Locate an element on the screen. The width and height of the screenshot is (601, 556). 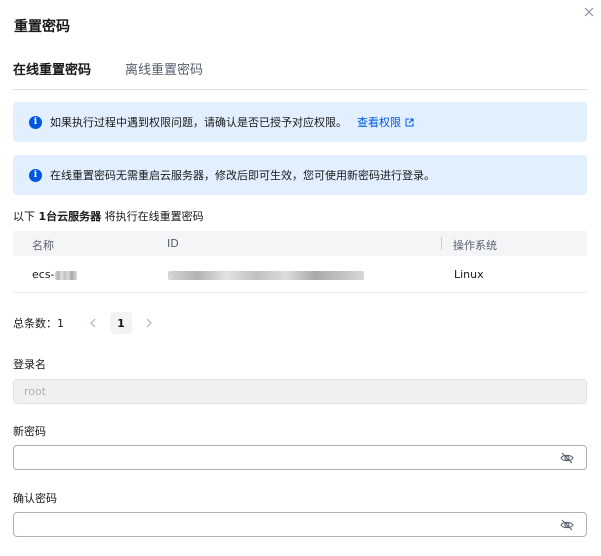
table-row: ecs- Linux is located at coordinates (300, 274).